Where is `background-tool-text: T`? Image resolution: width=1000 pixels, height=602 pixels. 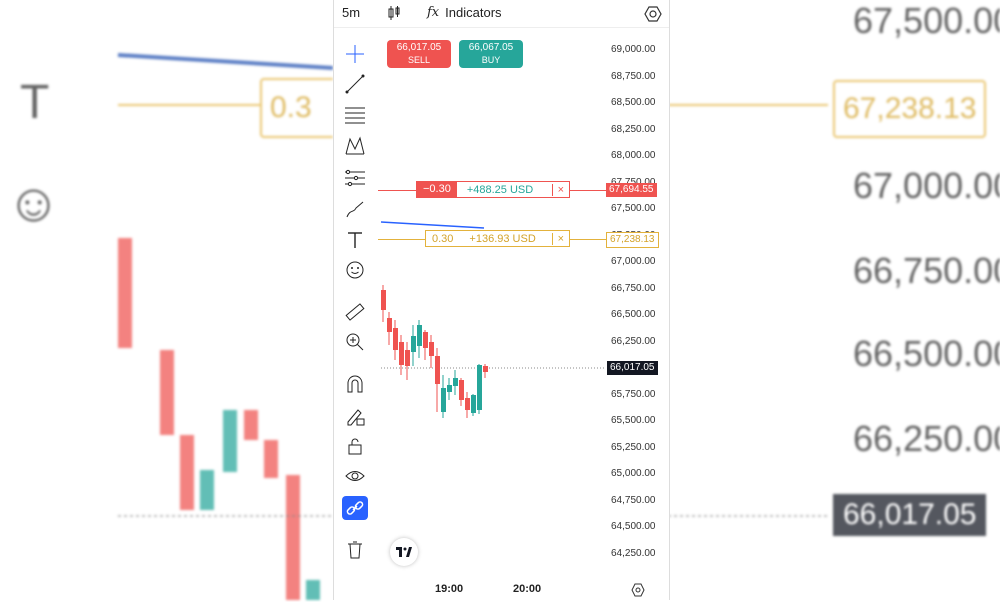 background-tool-text: T is located at coordinates (35, 102).